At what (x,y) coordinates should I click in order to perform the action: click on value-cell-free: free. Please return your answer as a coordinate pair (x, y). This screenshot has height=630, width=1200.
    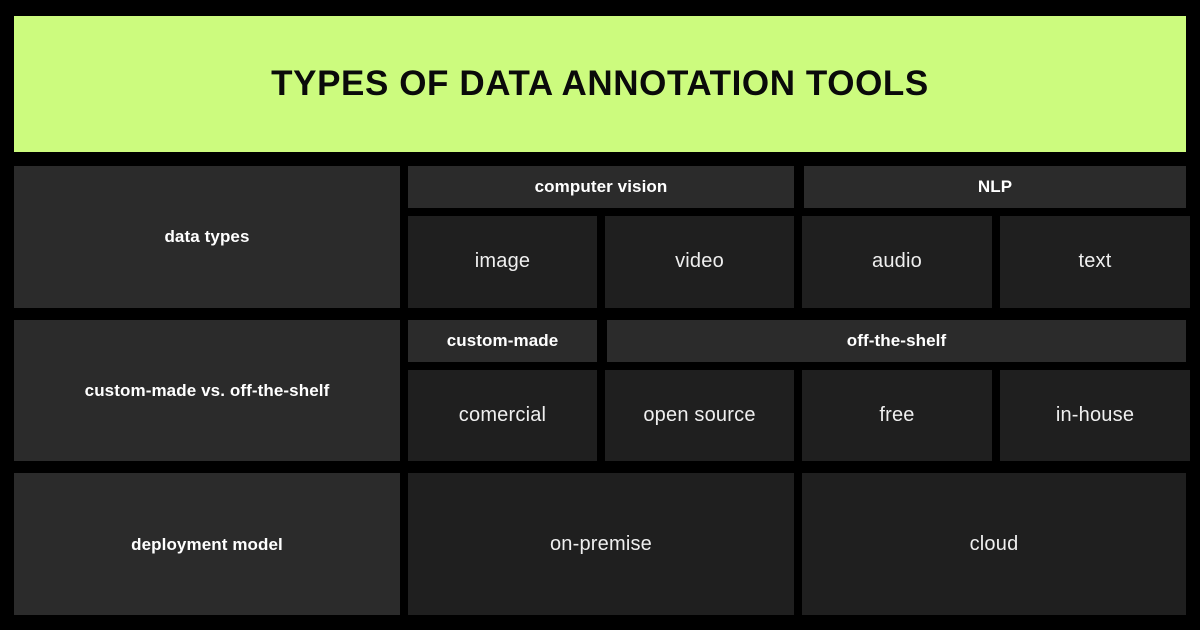
    Looking at the image, I should click on (897, 415).